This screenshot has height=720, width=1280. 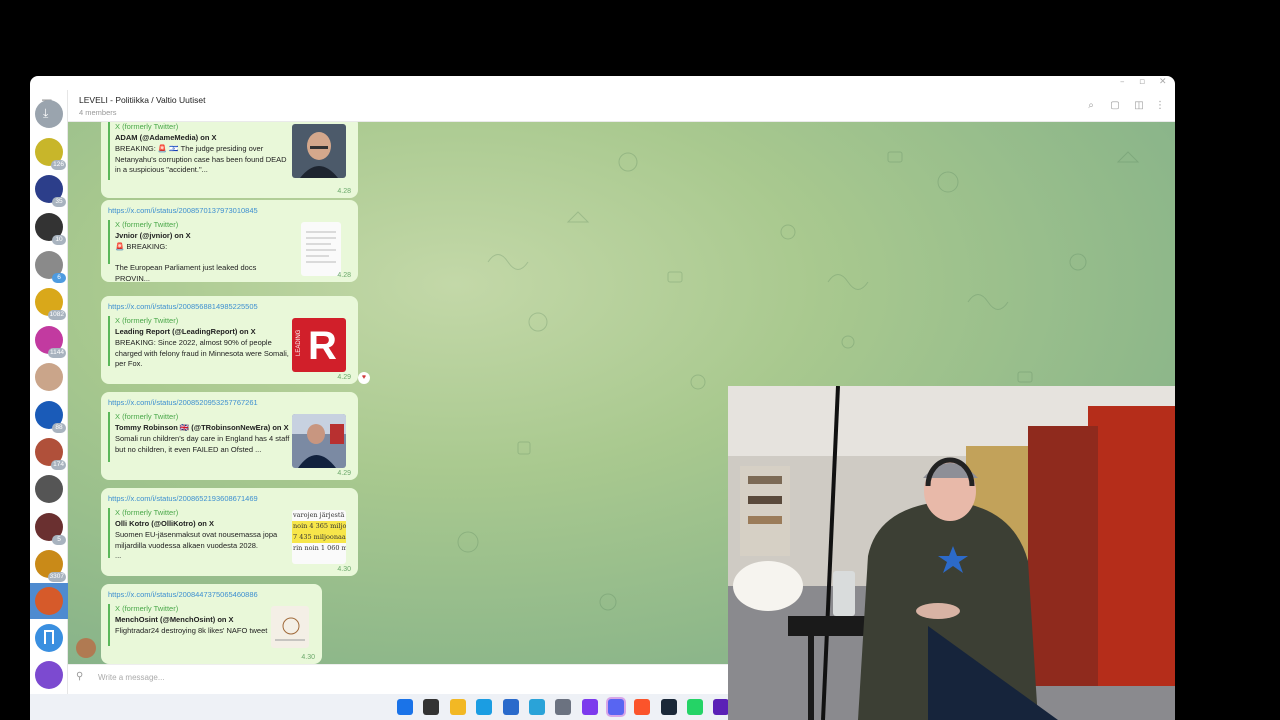 I want to click on chat-title: LEVELI - Politiikka / Valtio Uutiset, so click(x=142, y=100).